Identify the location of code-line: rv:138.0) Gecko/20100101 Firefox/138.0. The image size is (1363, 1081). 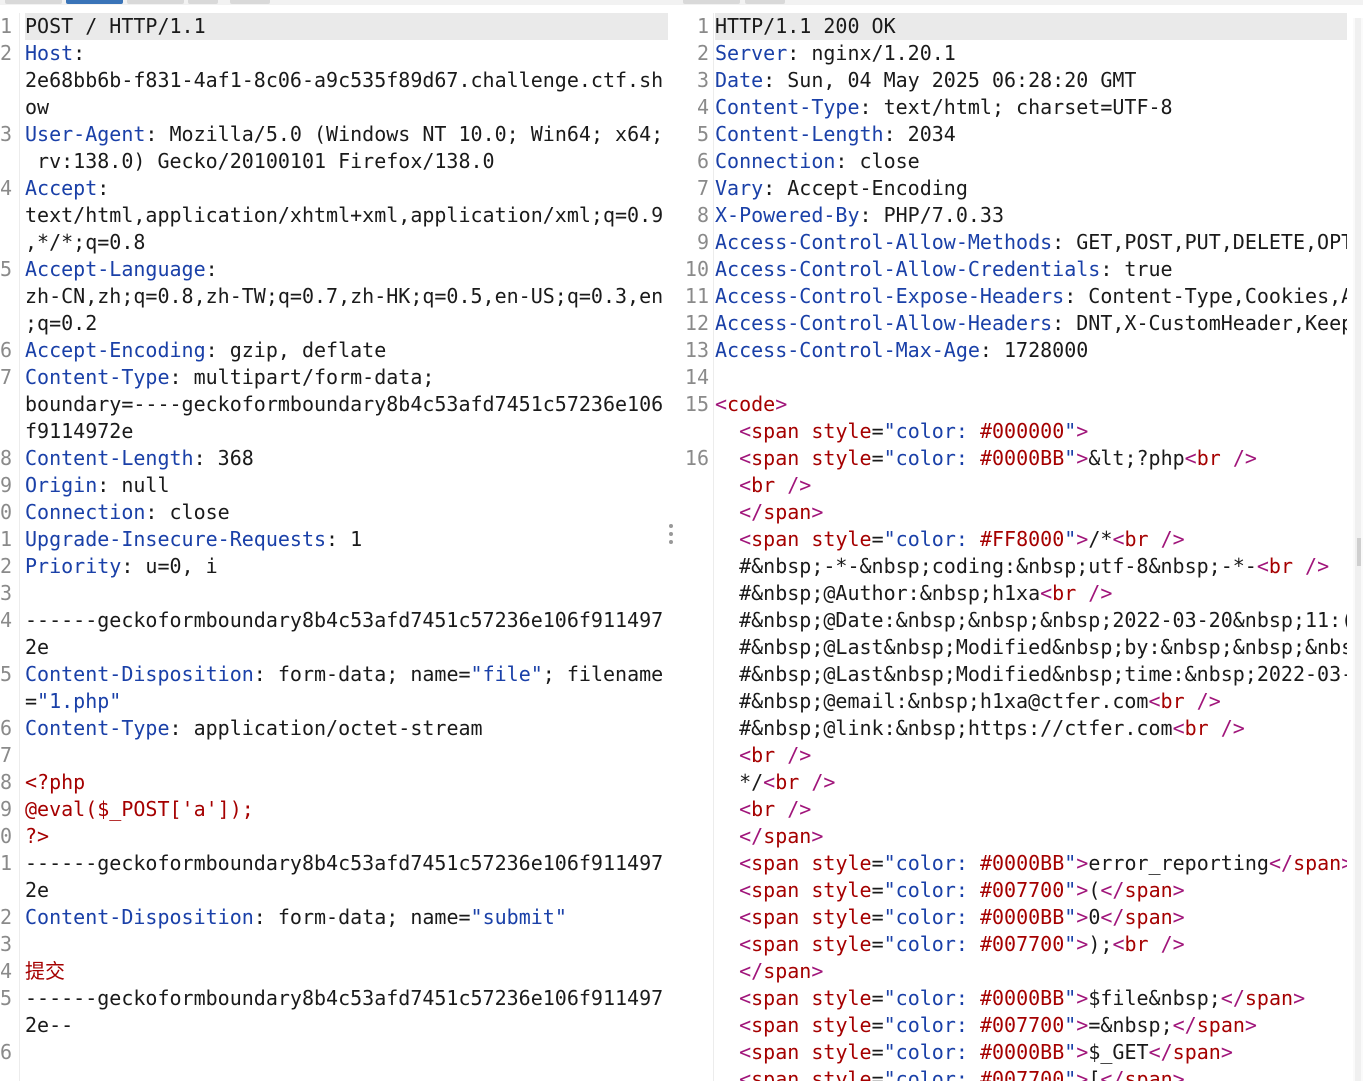
(260, 161).